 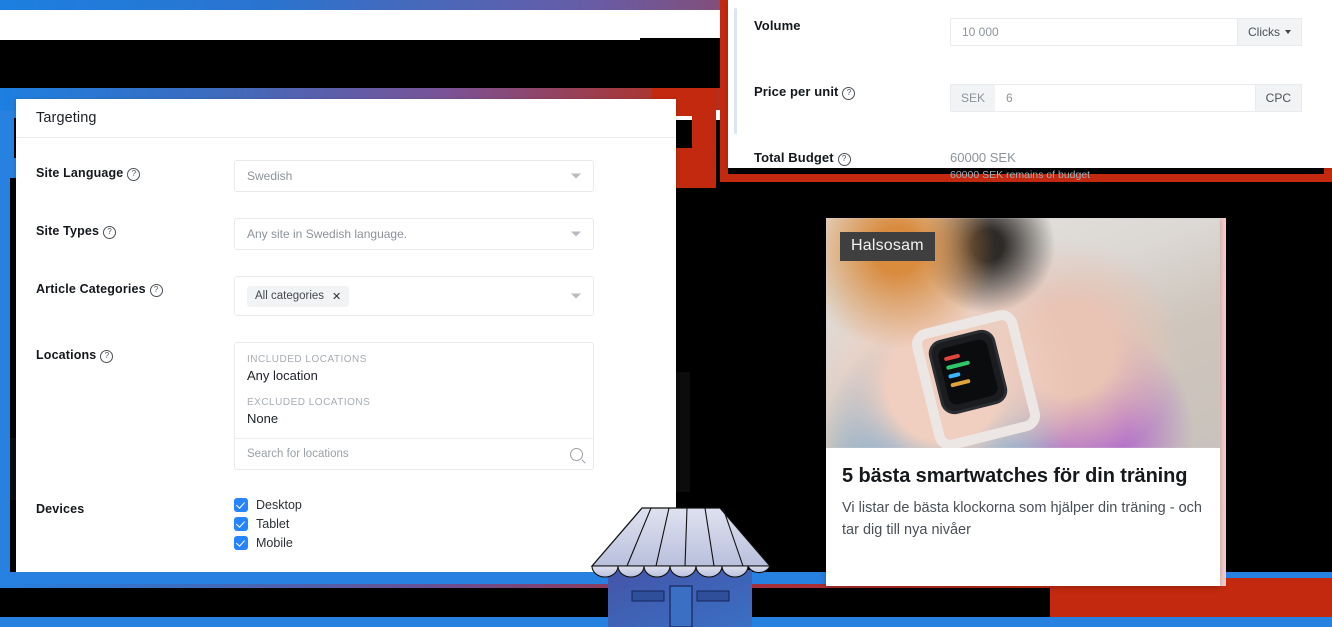 What do you see at coordinates (1288, 32) in the screenshot?
I see `caret-down-icon` at bounding box center [1288, 32].